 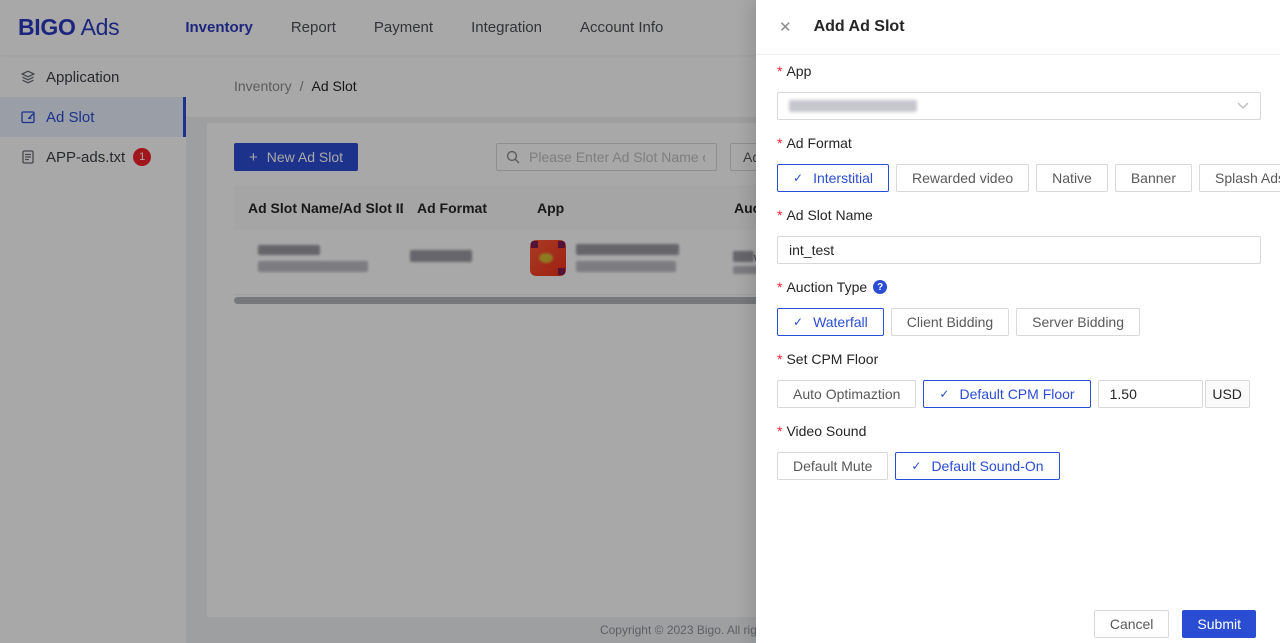 What do you see at coordinates (1072, 178) in the screenshot?
I see `option-native: Native` at bounding box center [1072, 178].